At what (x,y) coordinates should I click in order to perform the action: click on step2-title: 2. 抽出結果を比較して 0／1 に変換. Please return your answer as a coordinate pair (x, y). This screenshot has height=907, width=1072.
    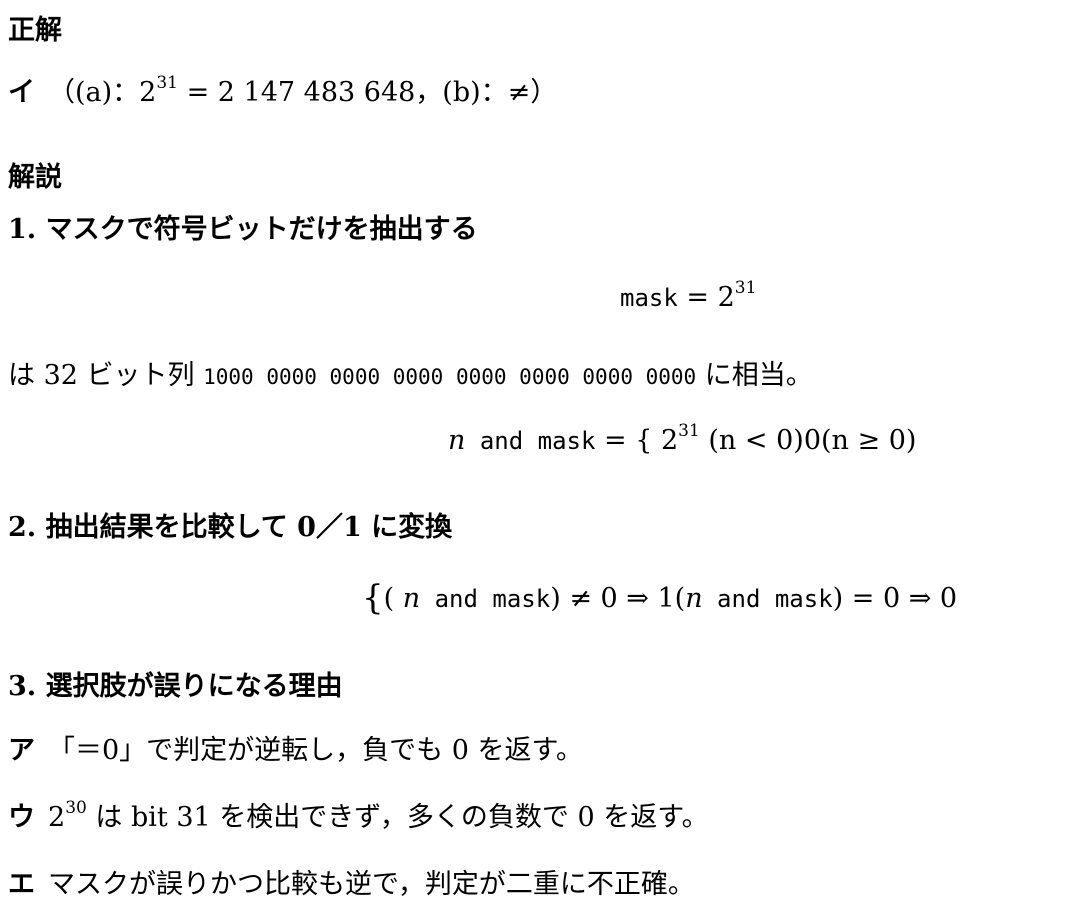
    Looking at the image, I should click on (230, 527).